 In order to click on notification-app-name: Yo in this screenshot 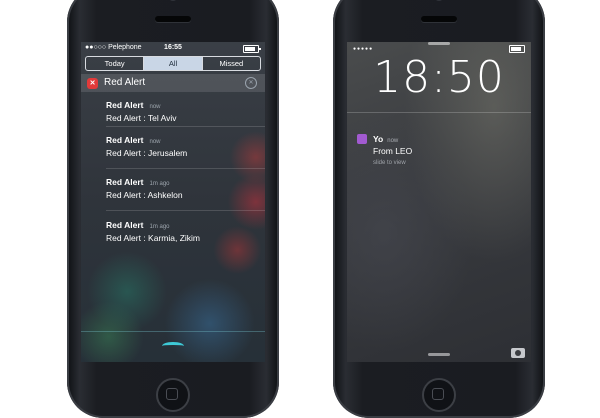, I will do `click(378, 139)`.